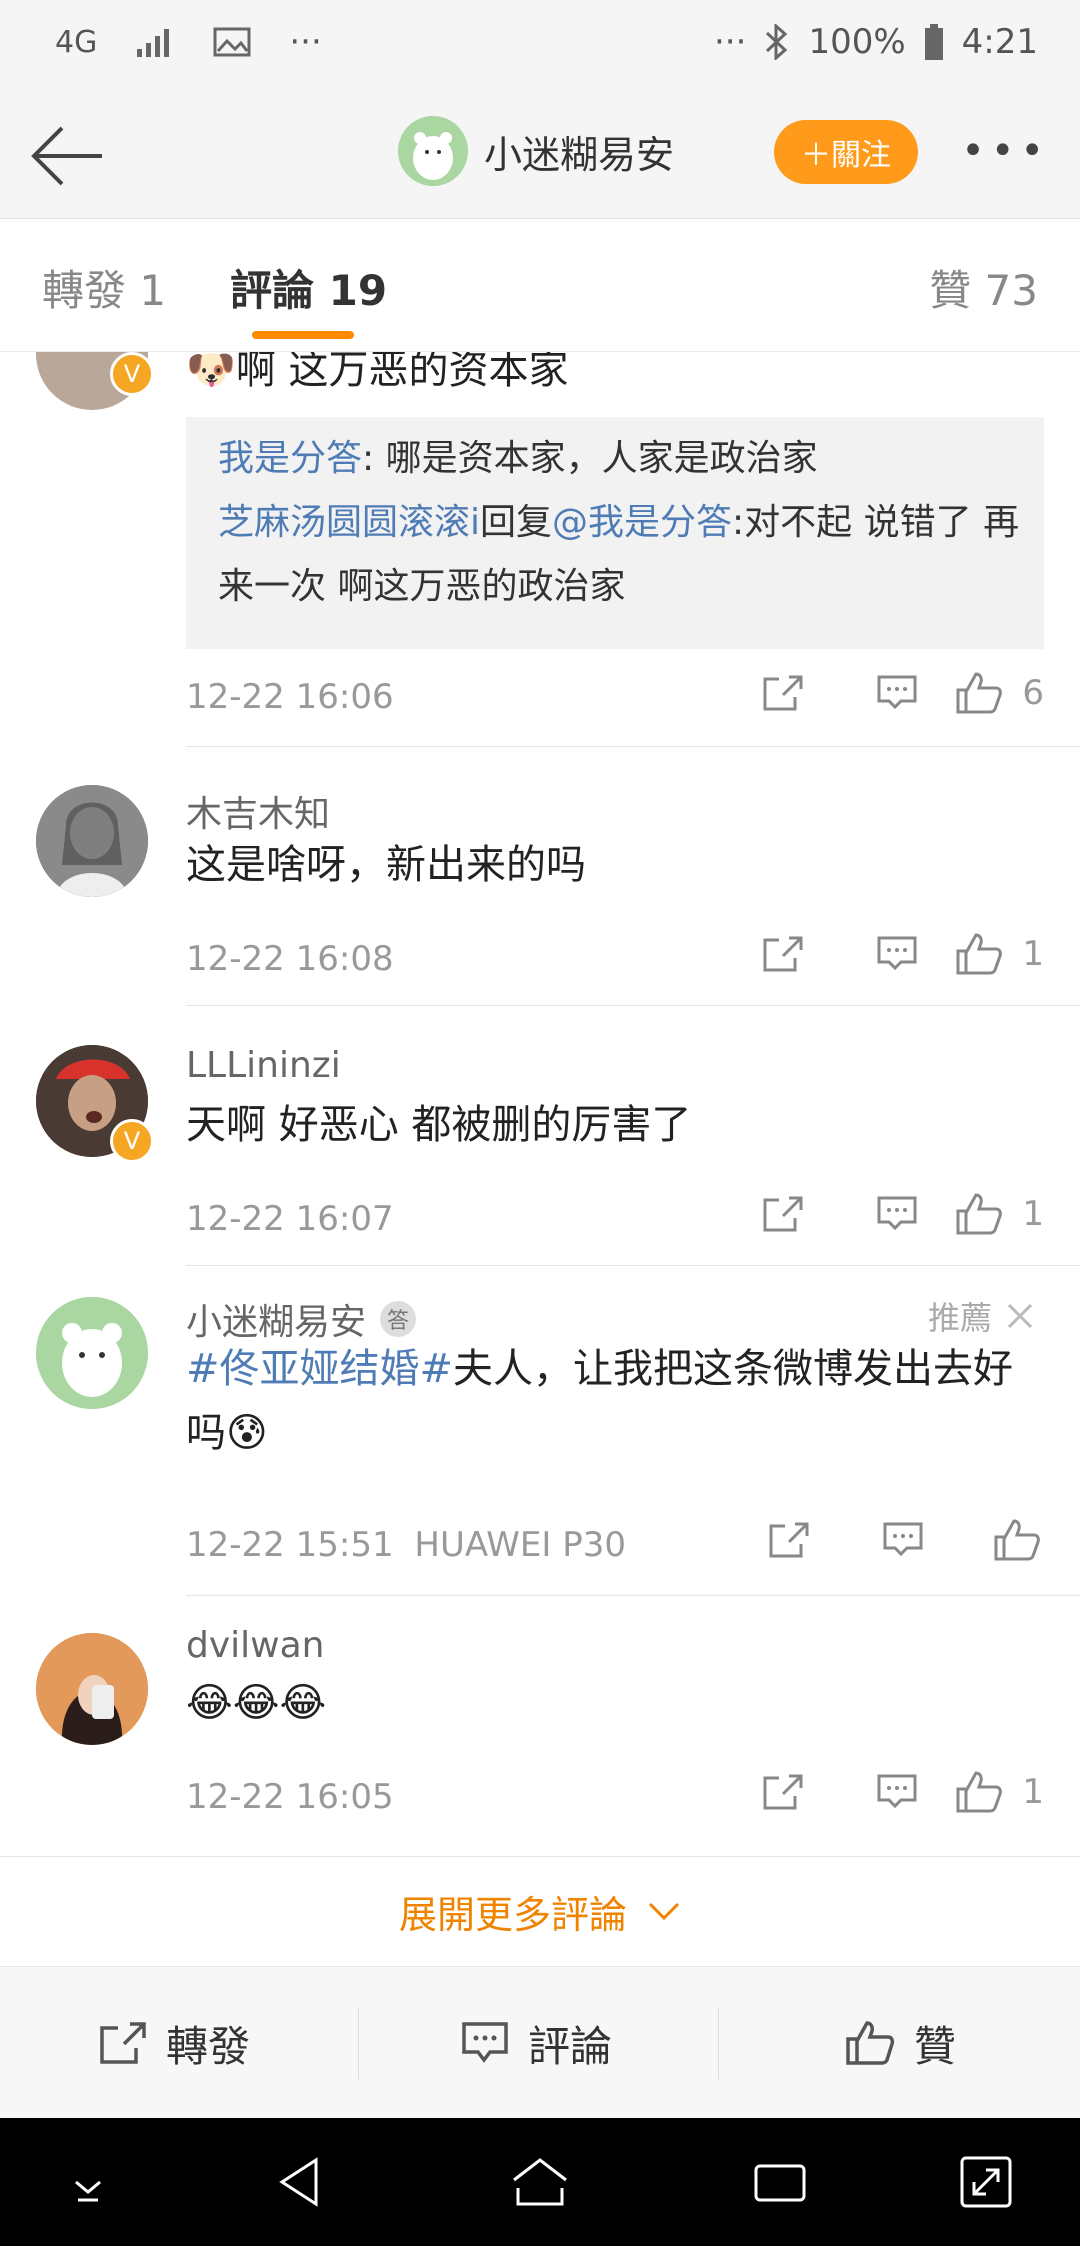 The image size is (1080, 2246). I want to click on recommend-tag: 推薦, so click(981, 1316).